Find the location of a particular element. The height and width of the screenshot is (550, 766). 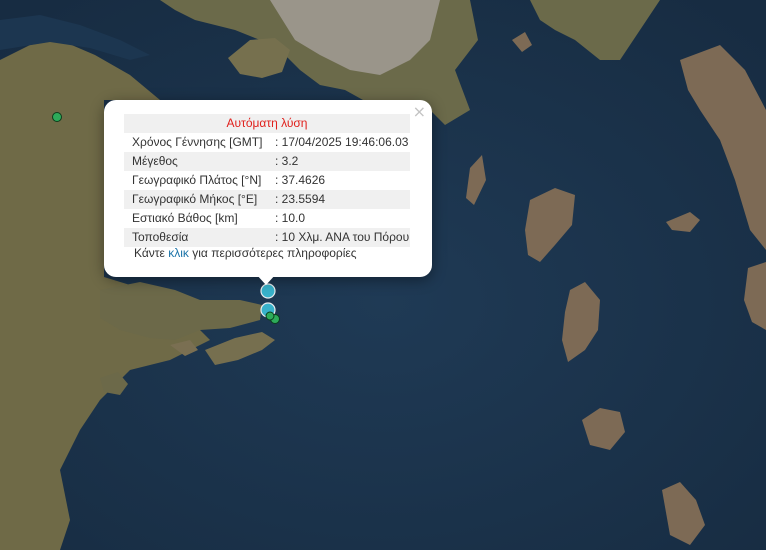

latitude-label: Γεωγραφικό Πλάτος [°N] is located at coordinates (197, 180).